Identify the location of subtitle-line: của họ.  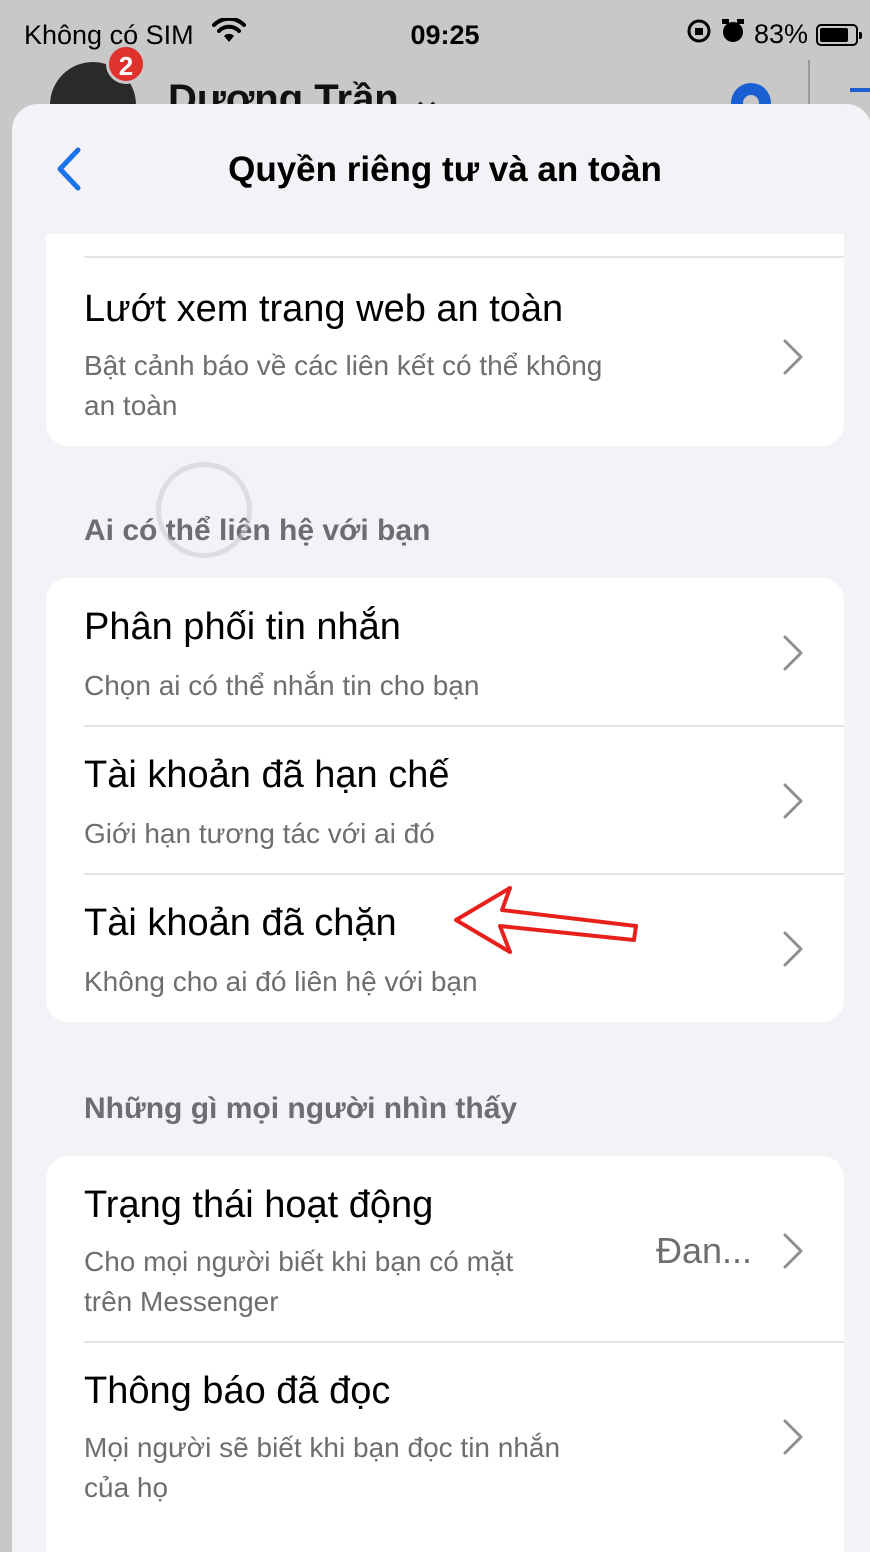
(126, 1487).